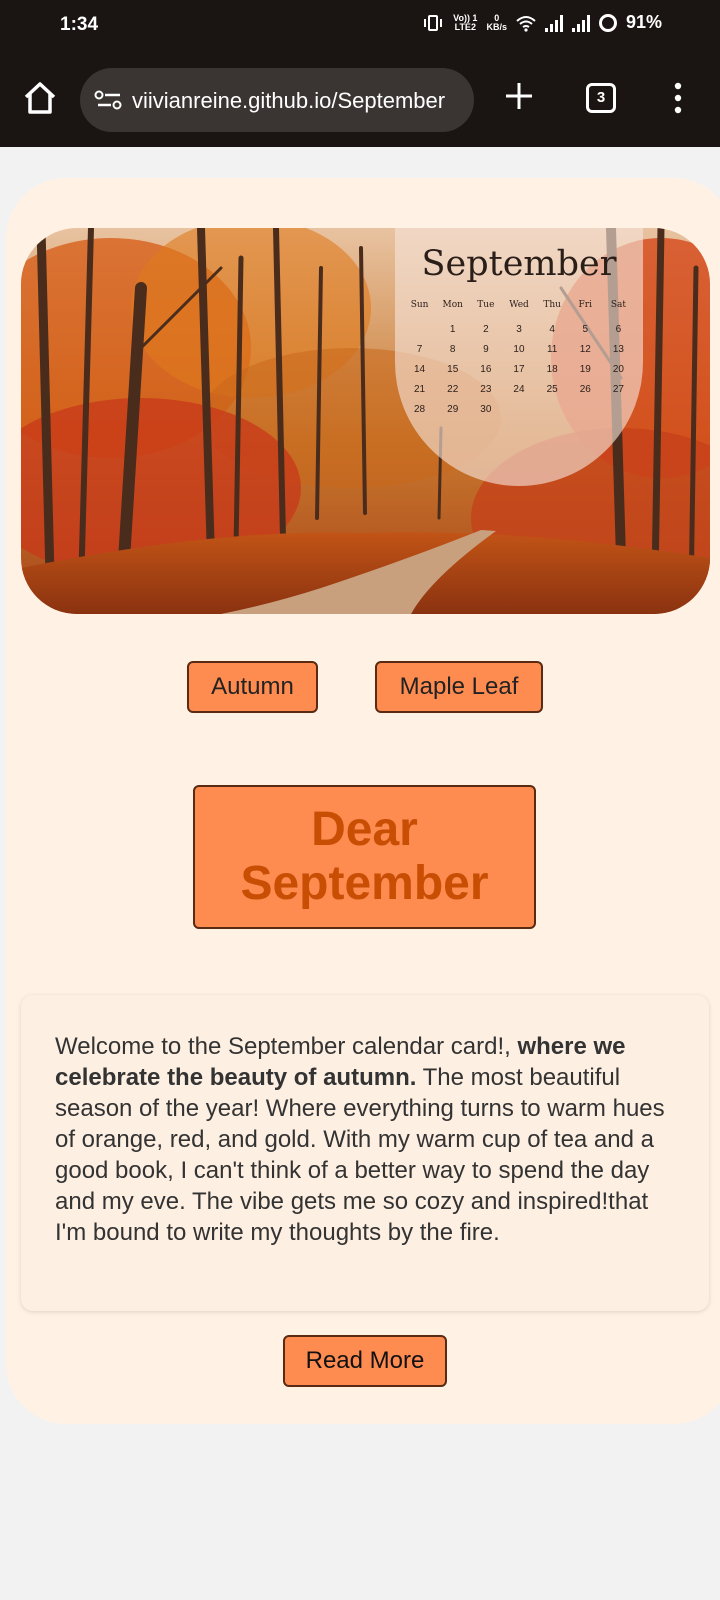 This screenshot has height=1600, width=720. I want to click on calendar-date: 7, so click(419, 349).